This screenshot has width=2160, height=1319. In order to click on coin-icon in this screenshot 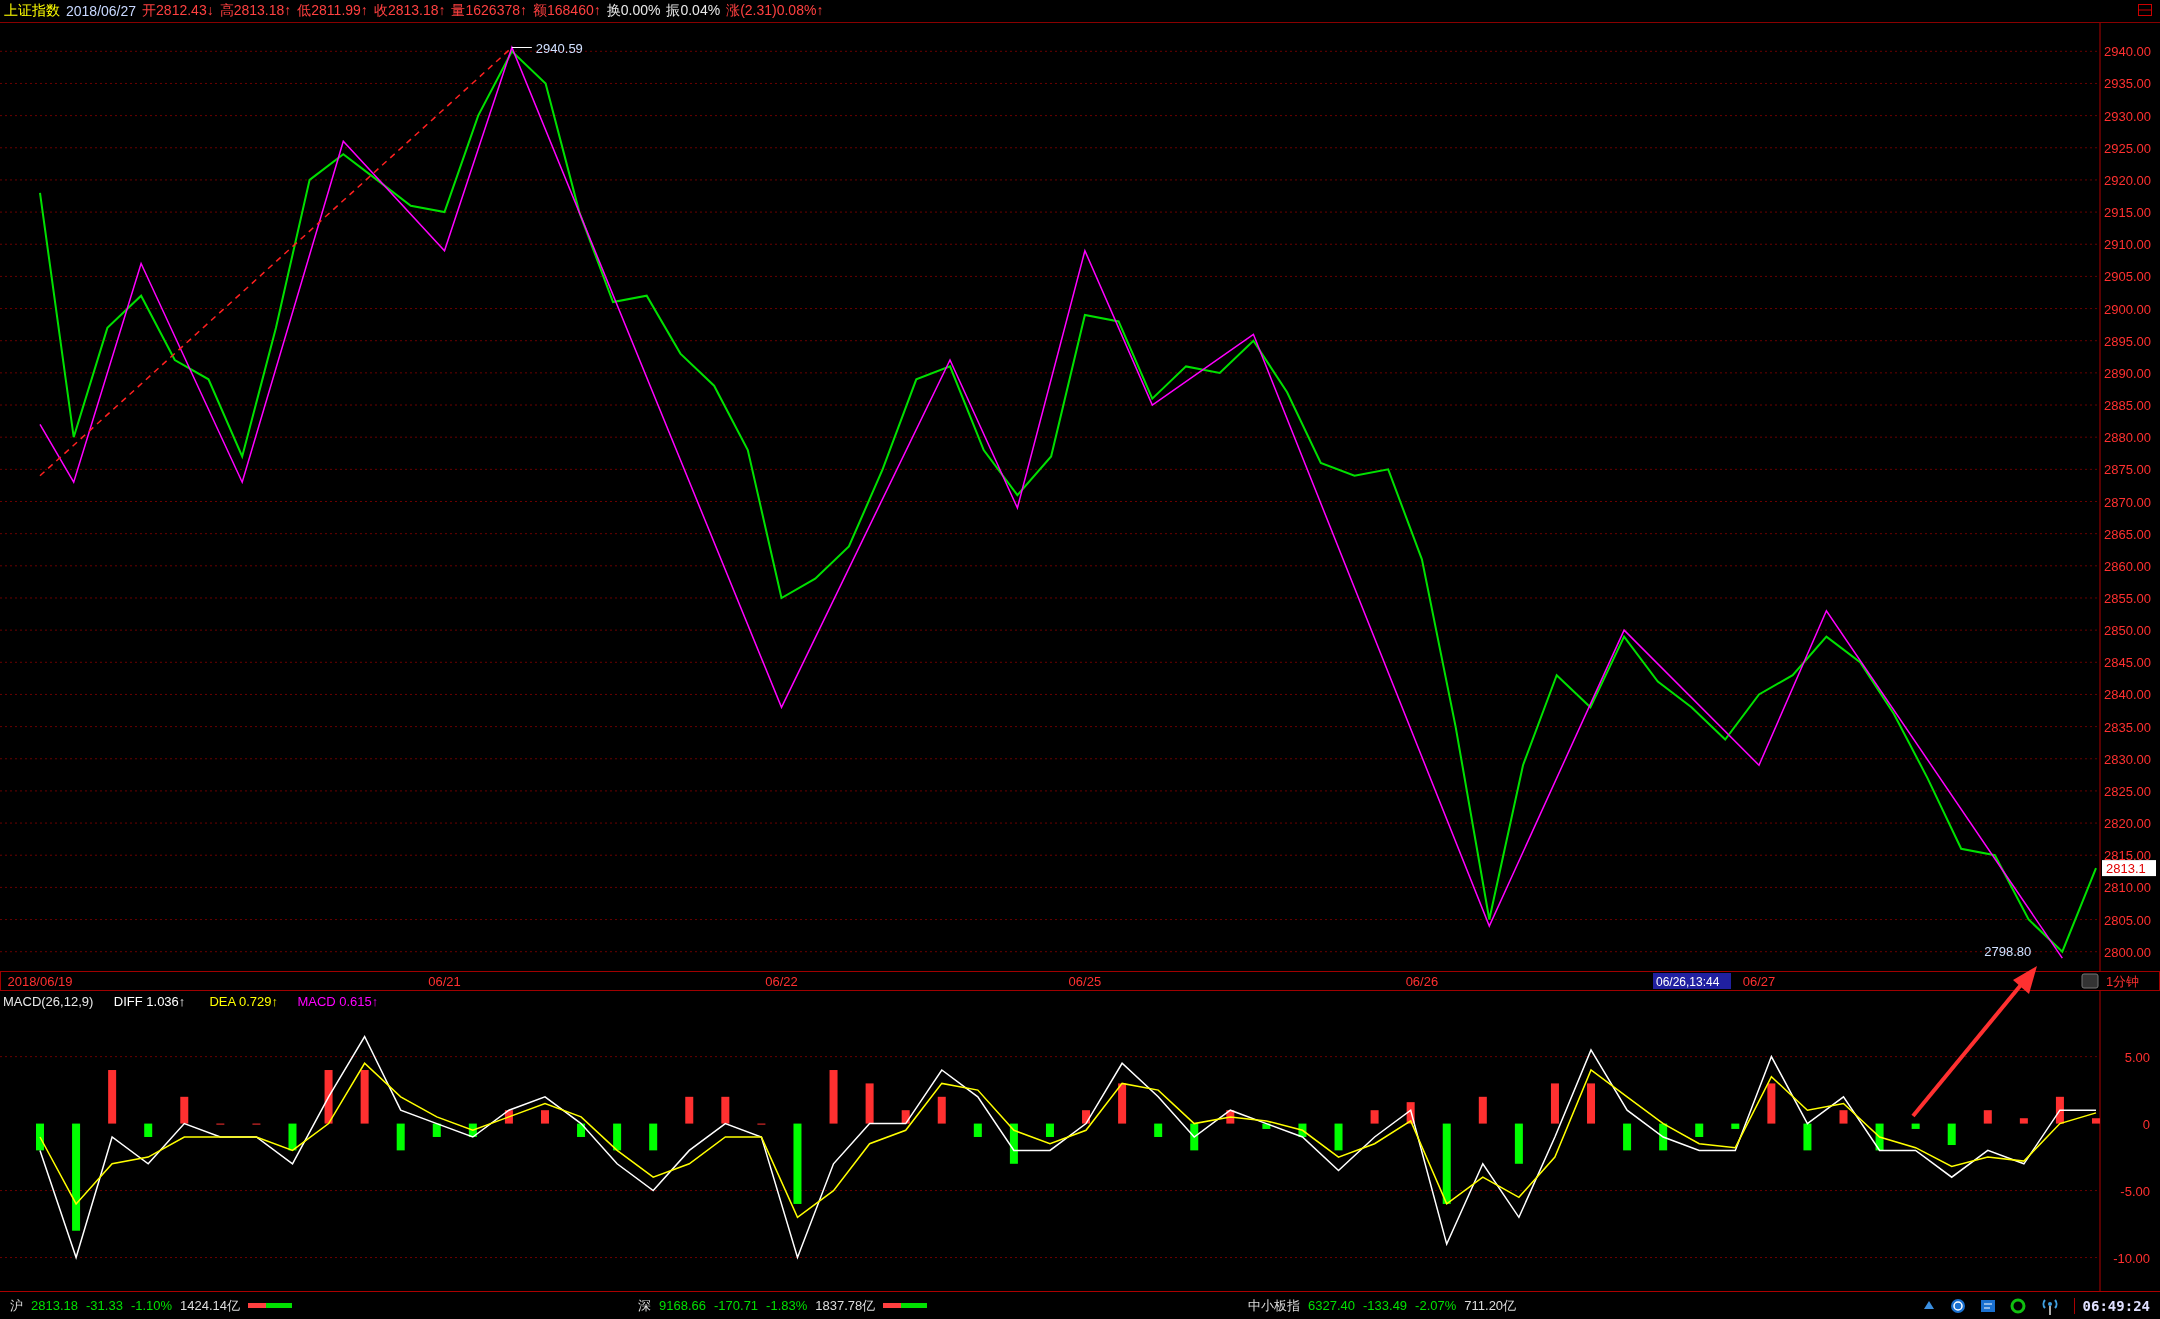, I will do `click(1957, 1305)`.